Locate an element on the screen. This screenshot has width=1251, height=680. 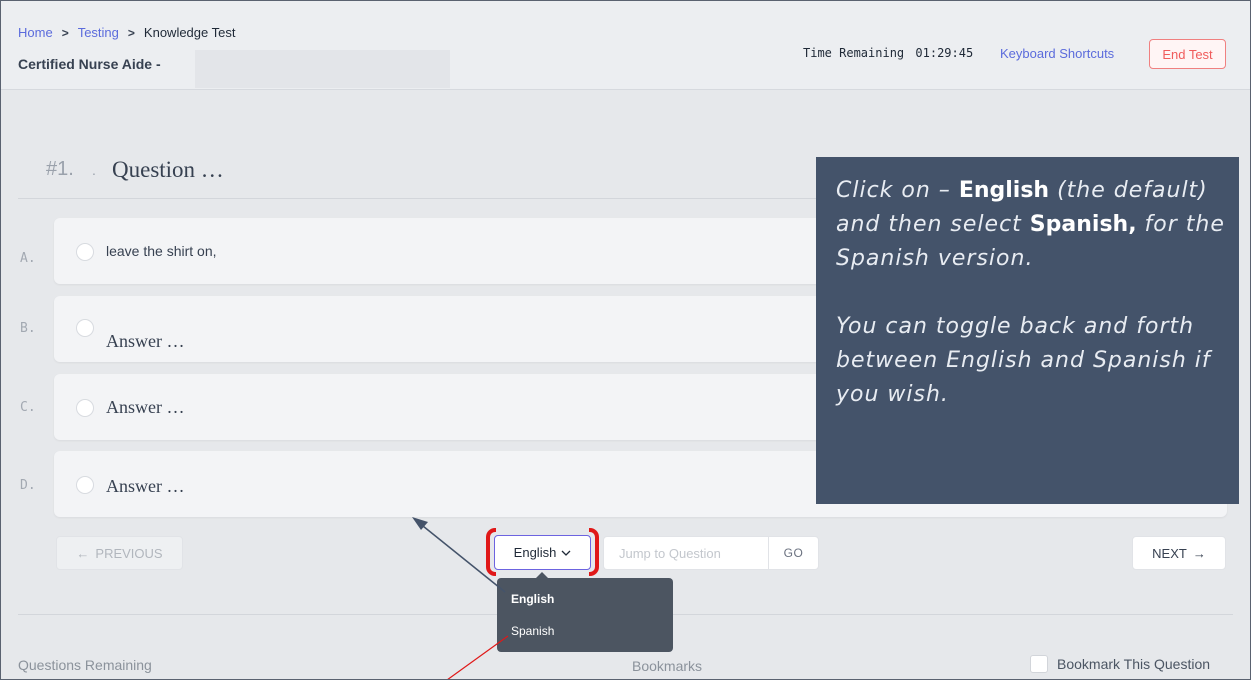
option-letter-d: D. is located at coordinates (28, 485).